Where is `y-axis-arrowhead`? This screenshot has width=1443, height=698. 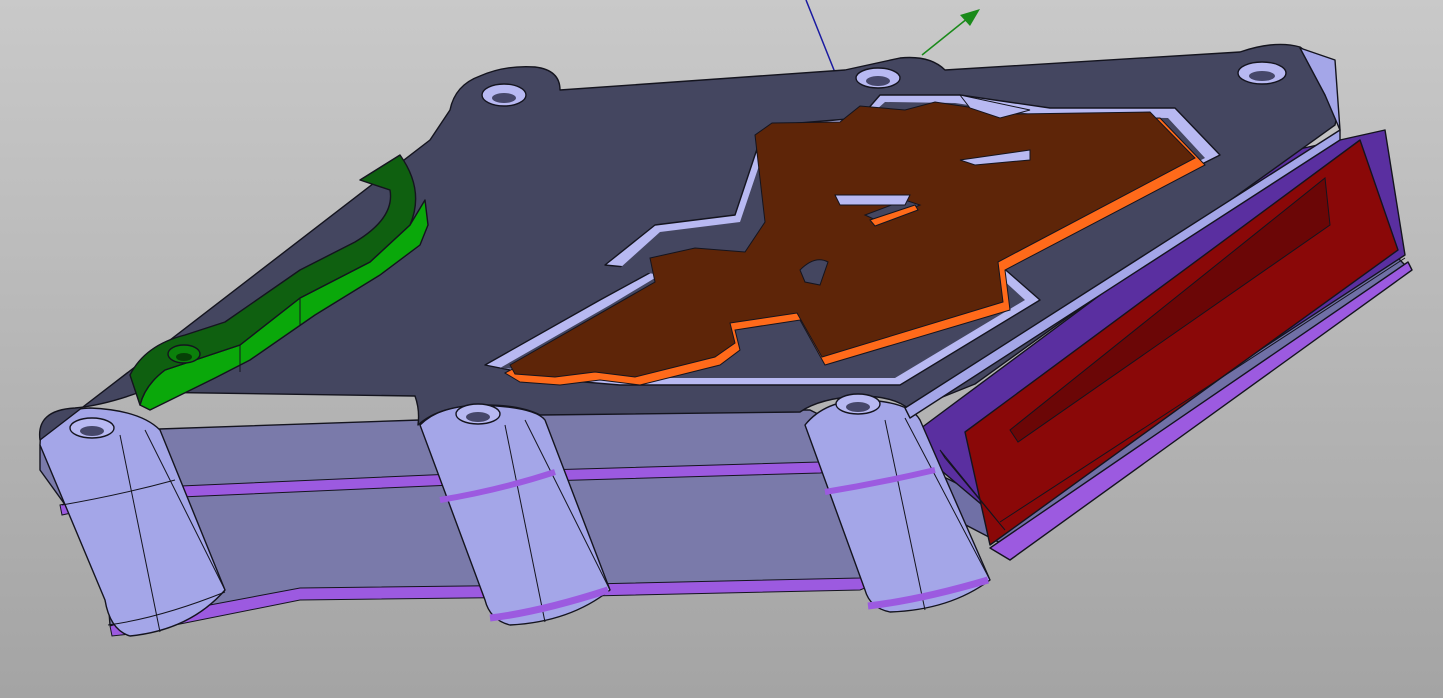 y-axis-arrowhead is located at coordinates (970, 17).